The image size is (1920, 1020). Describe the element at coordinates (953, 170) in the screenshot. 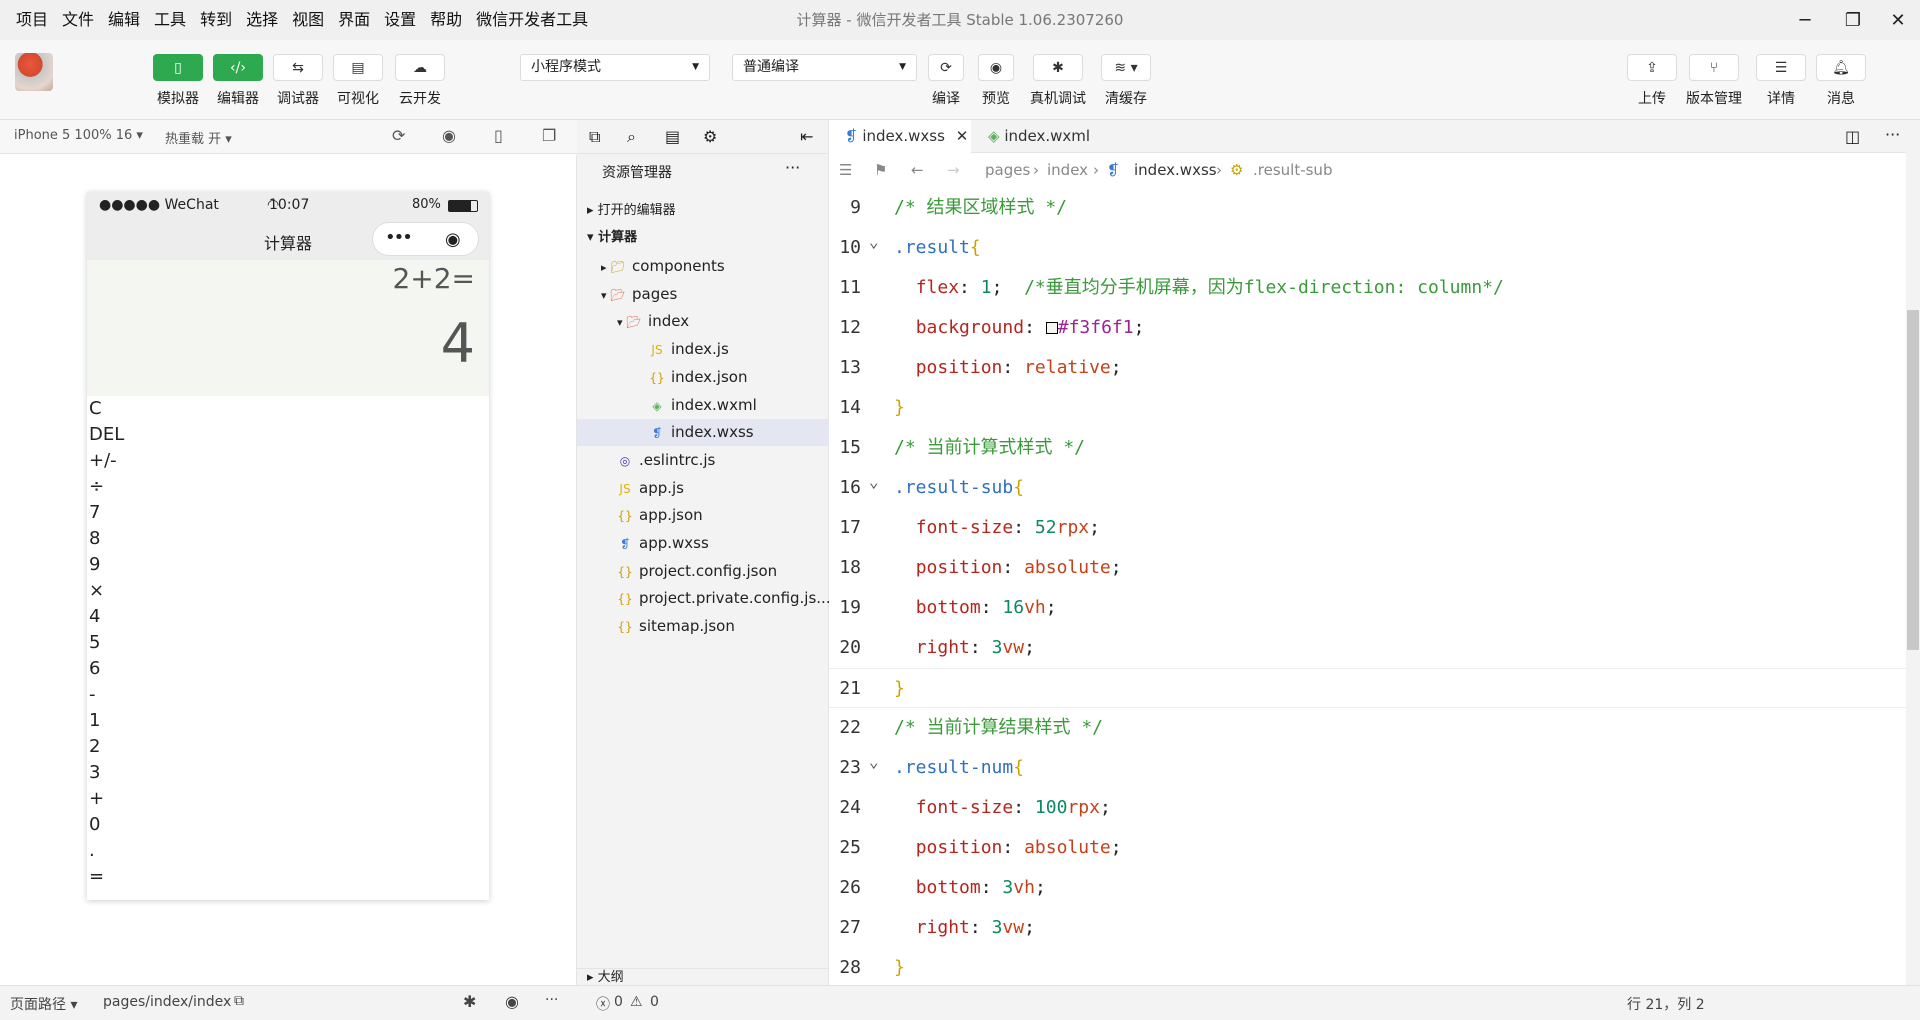

I see `forward-icon: →` at that location.